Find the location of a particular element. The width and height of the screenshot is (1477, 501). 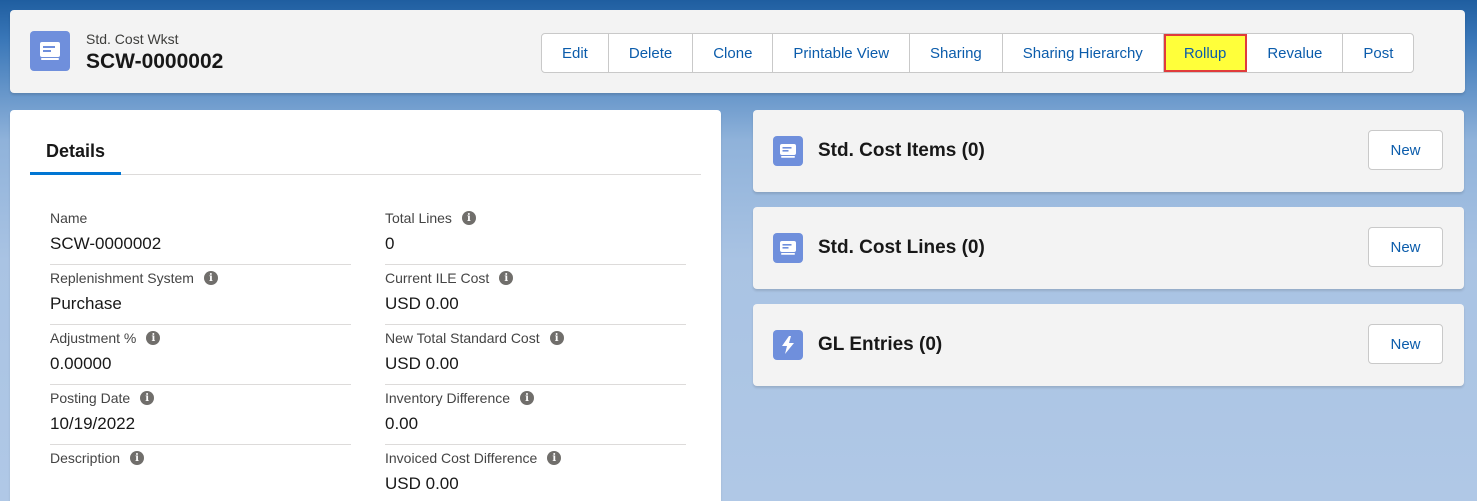

field-label: Invoiced Cost Difference is located at coordinates (461, 458).